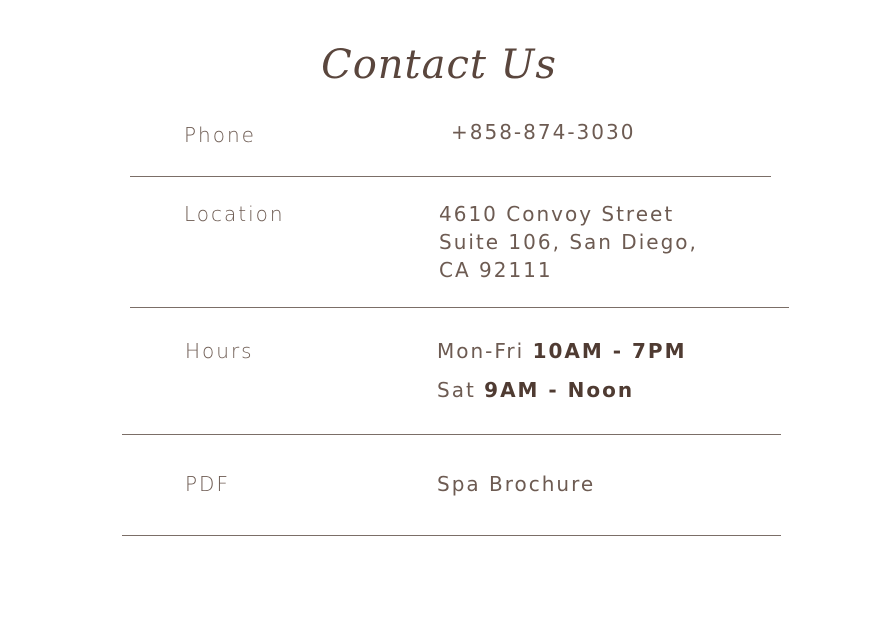 Image resolution: width=878 pixels, height=617 pixels. Describe the element at coordinates (207, 484) in the screenshot. I see `pdf-label: PDF` at that location.